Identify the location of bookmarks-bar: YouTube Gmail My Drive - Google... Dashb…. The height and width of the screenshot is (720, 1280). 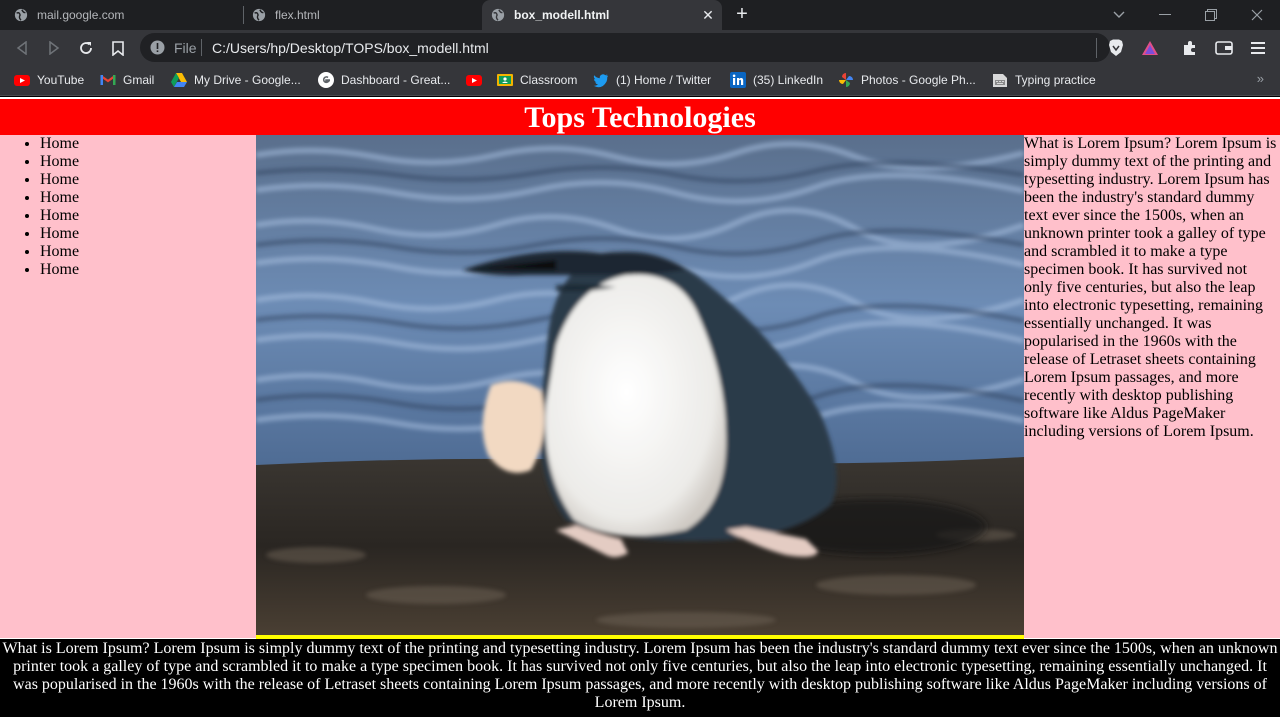
(640, 80).